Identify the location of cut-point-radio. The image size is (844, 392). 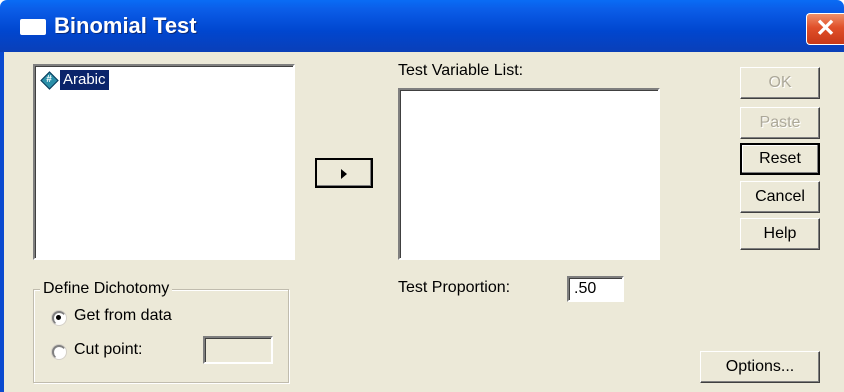
(59, 352).